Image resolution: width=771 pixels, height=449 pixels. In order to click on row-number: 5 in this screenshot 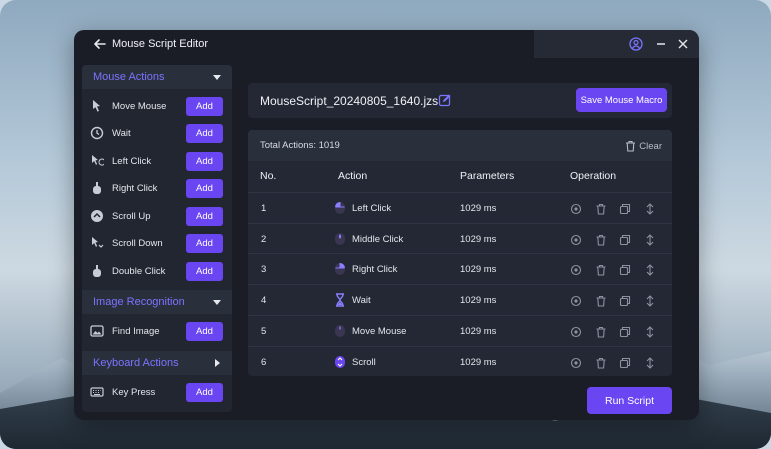, I will do `click(264, 331)`.